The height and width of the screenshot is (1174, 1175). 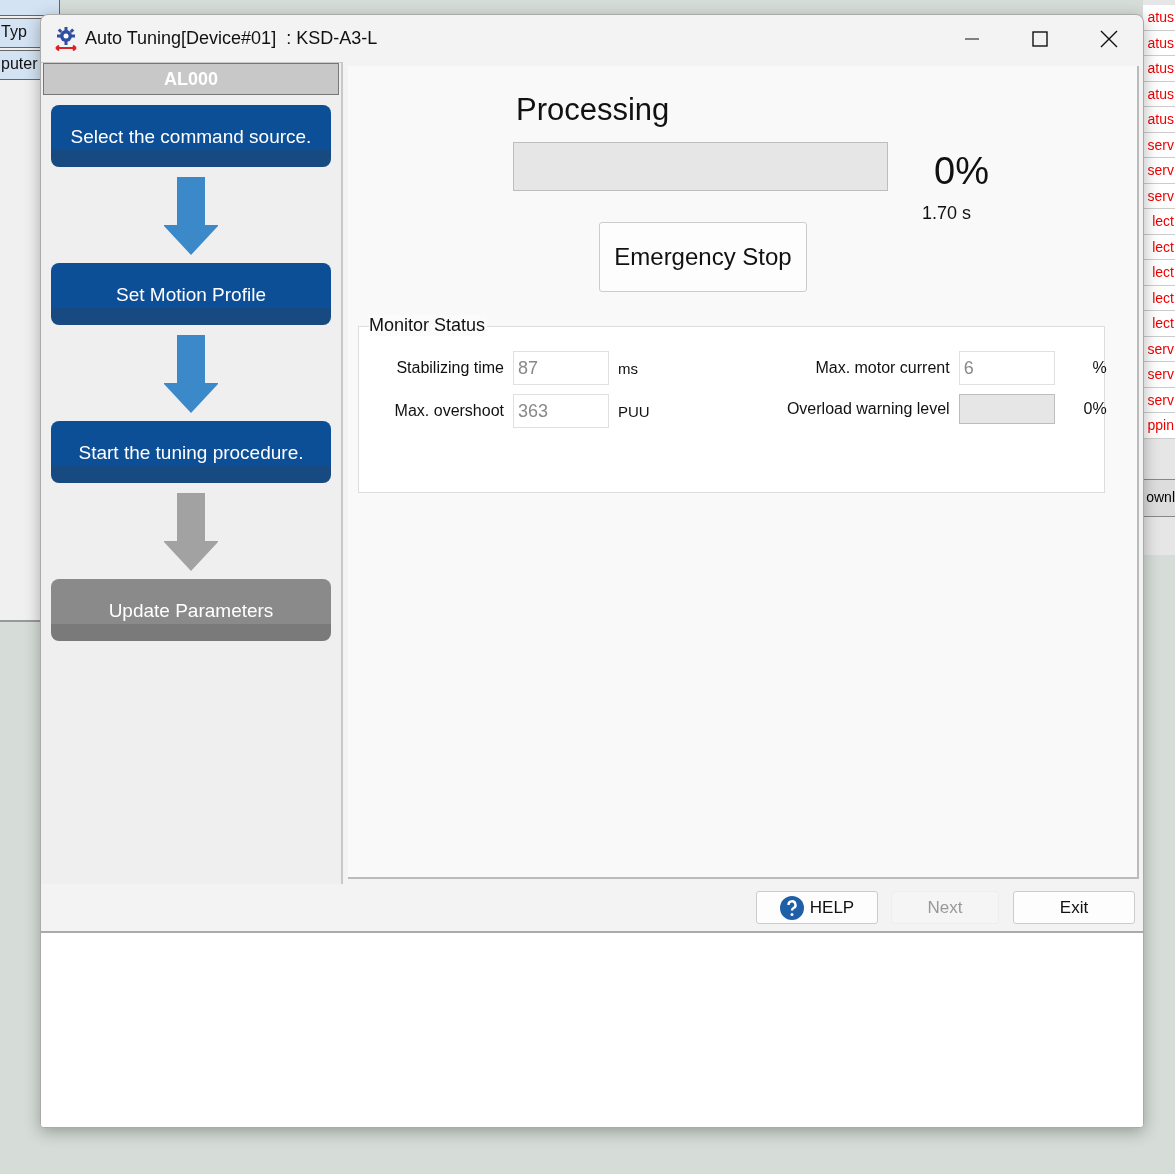 I want to click on table-cell: ppin, so click(x=1159, y=426).